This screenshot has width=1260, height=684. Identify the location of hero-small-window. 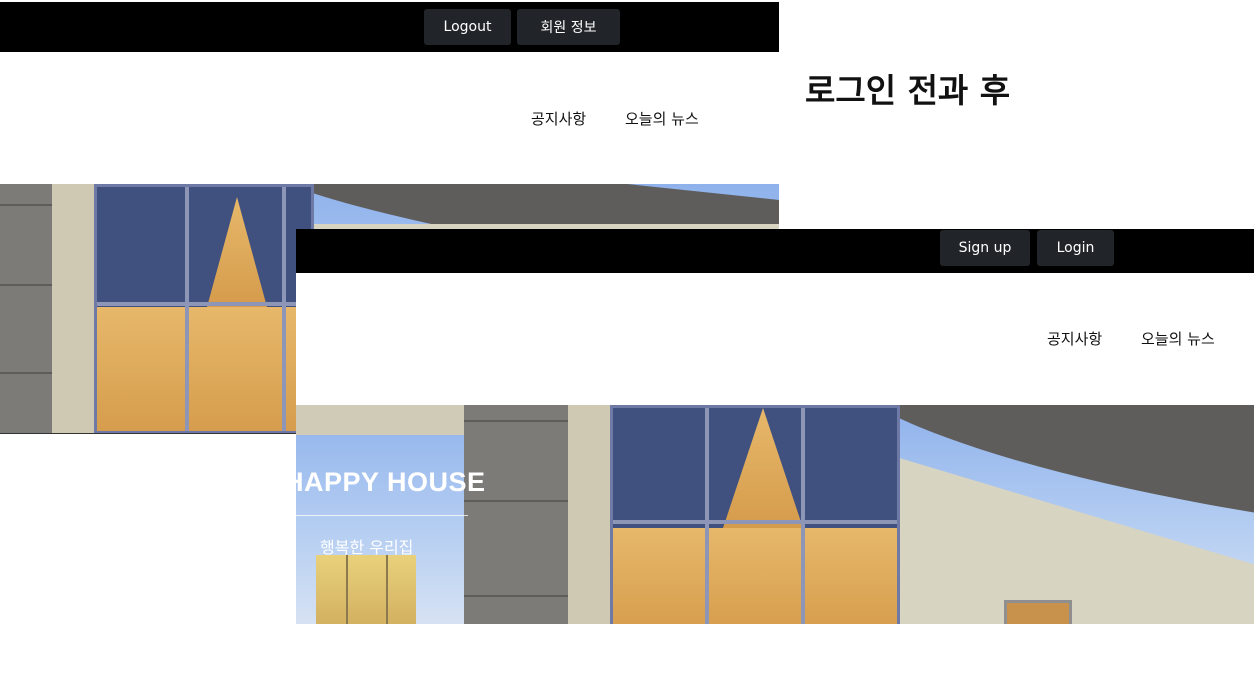
(1038, 612).